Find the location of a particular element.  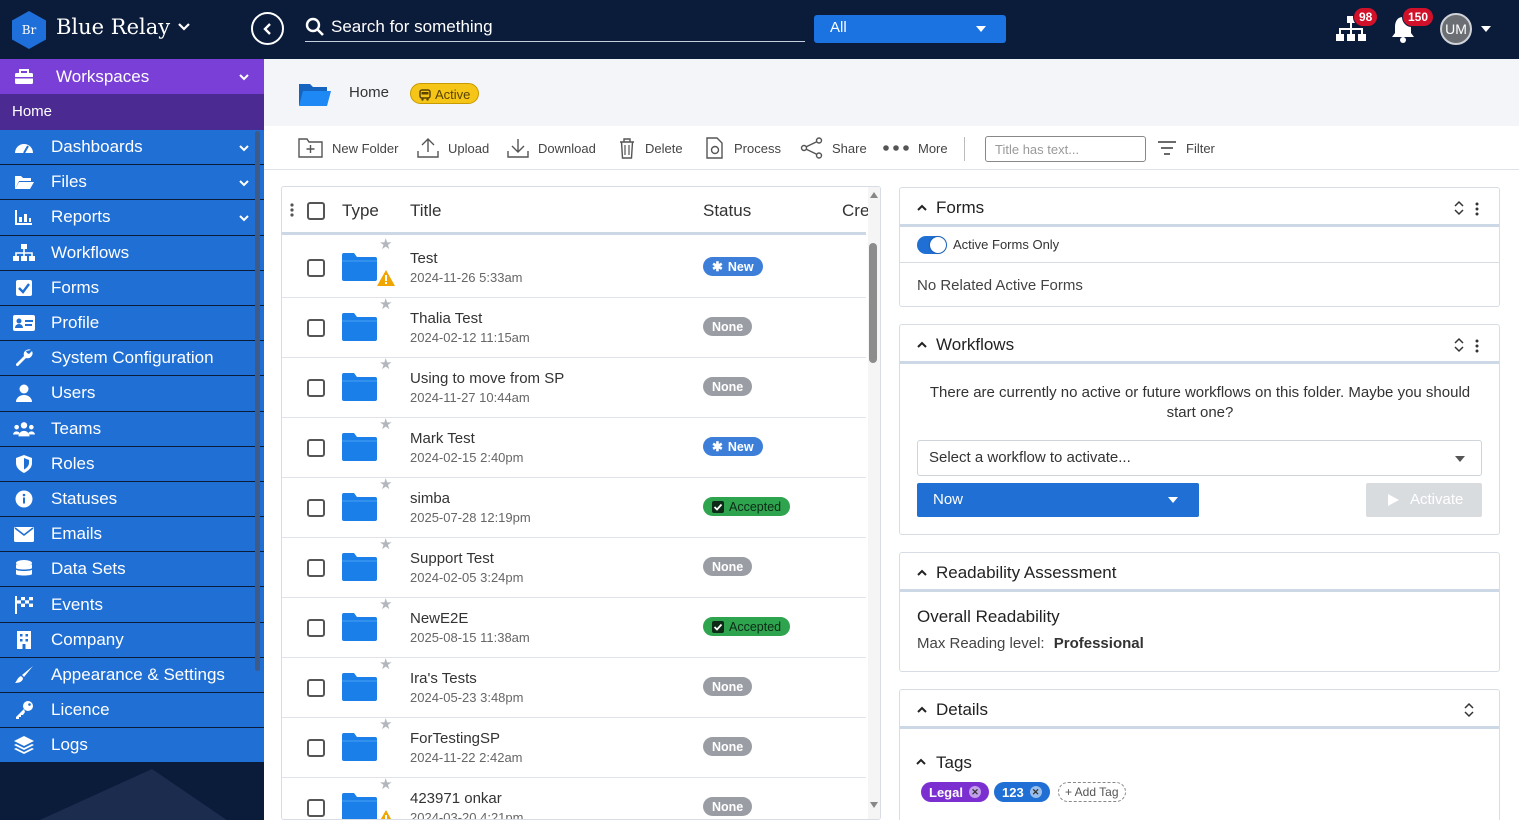

logo: Br is located at coordinates (29, 30).